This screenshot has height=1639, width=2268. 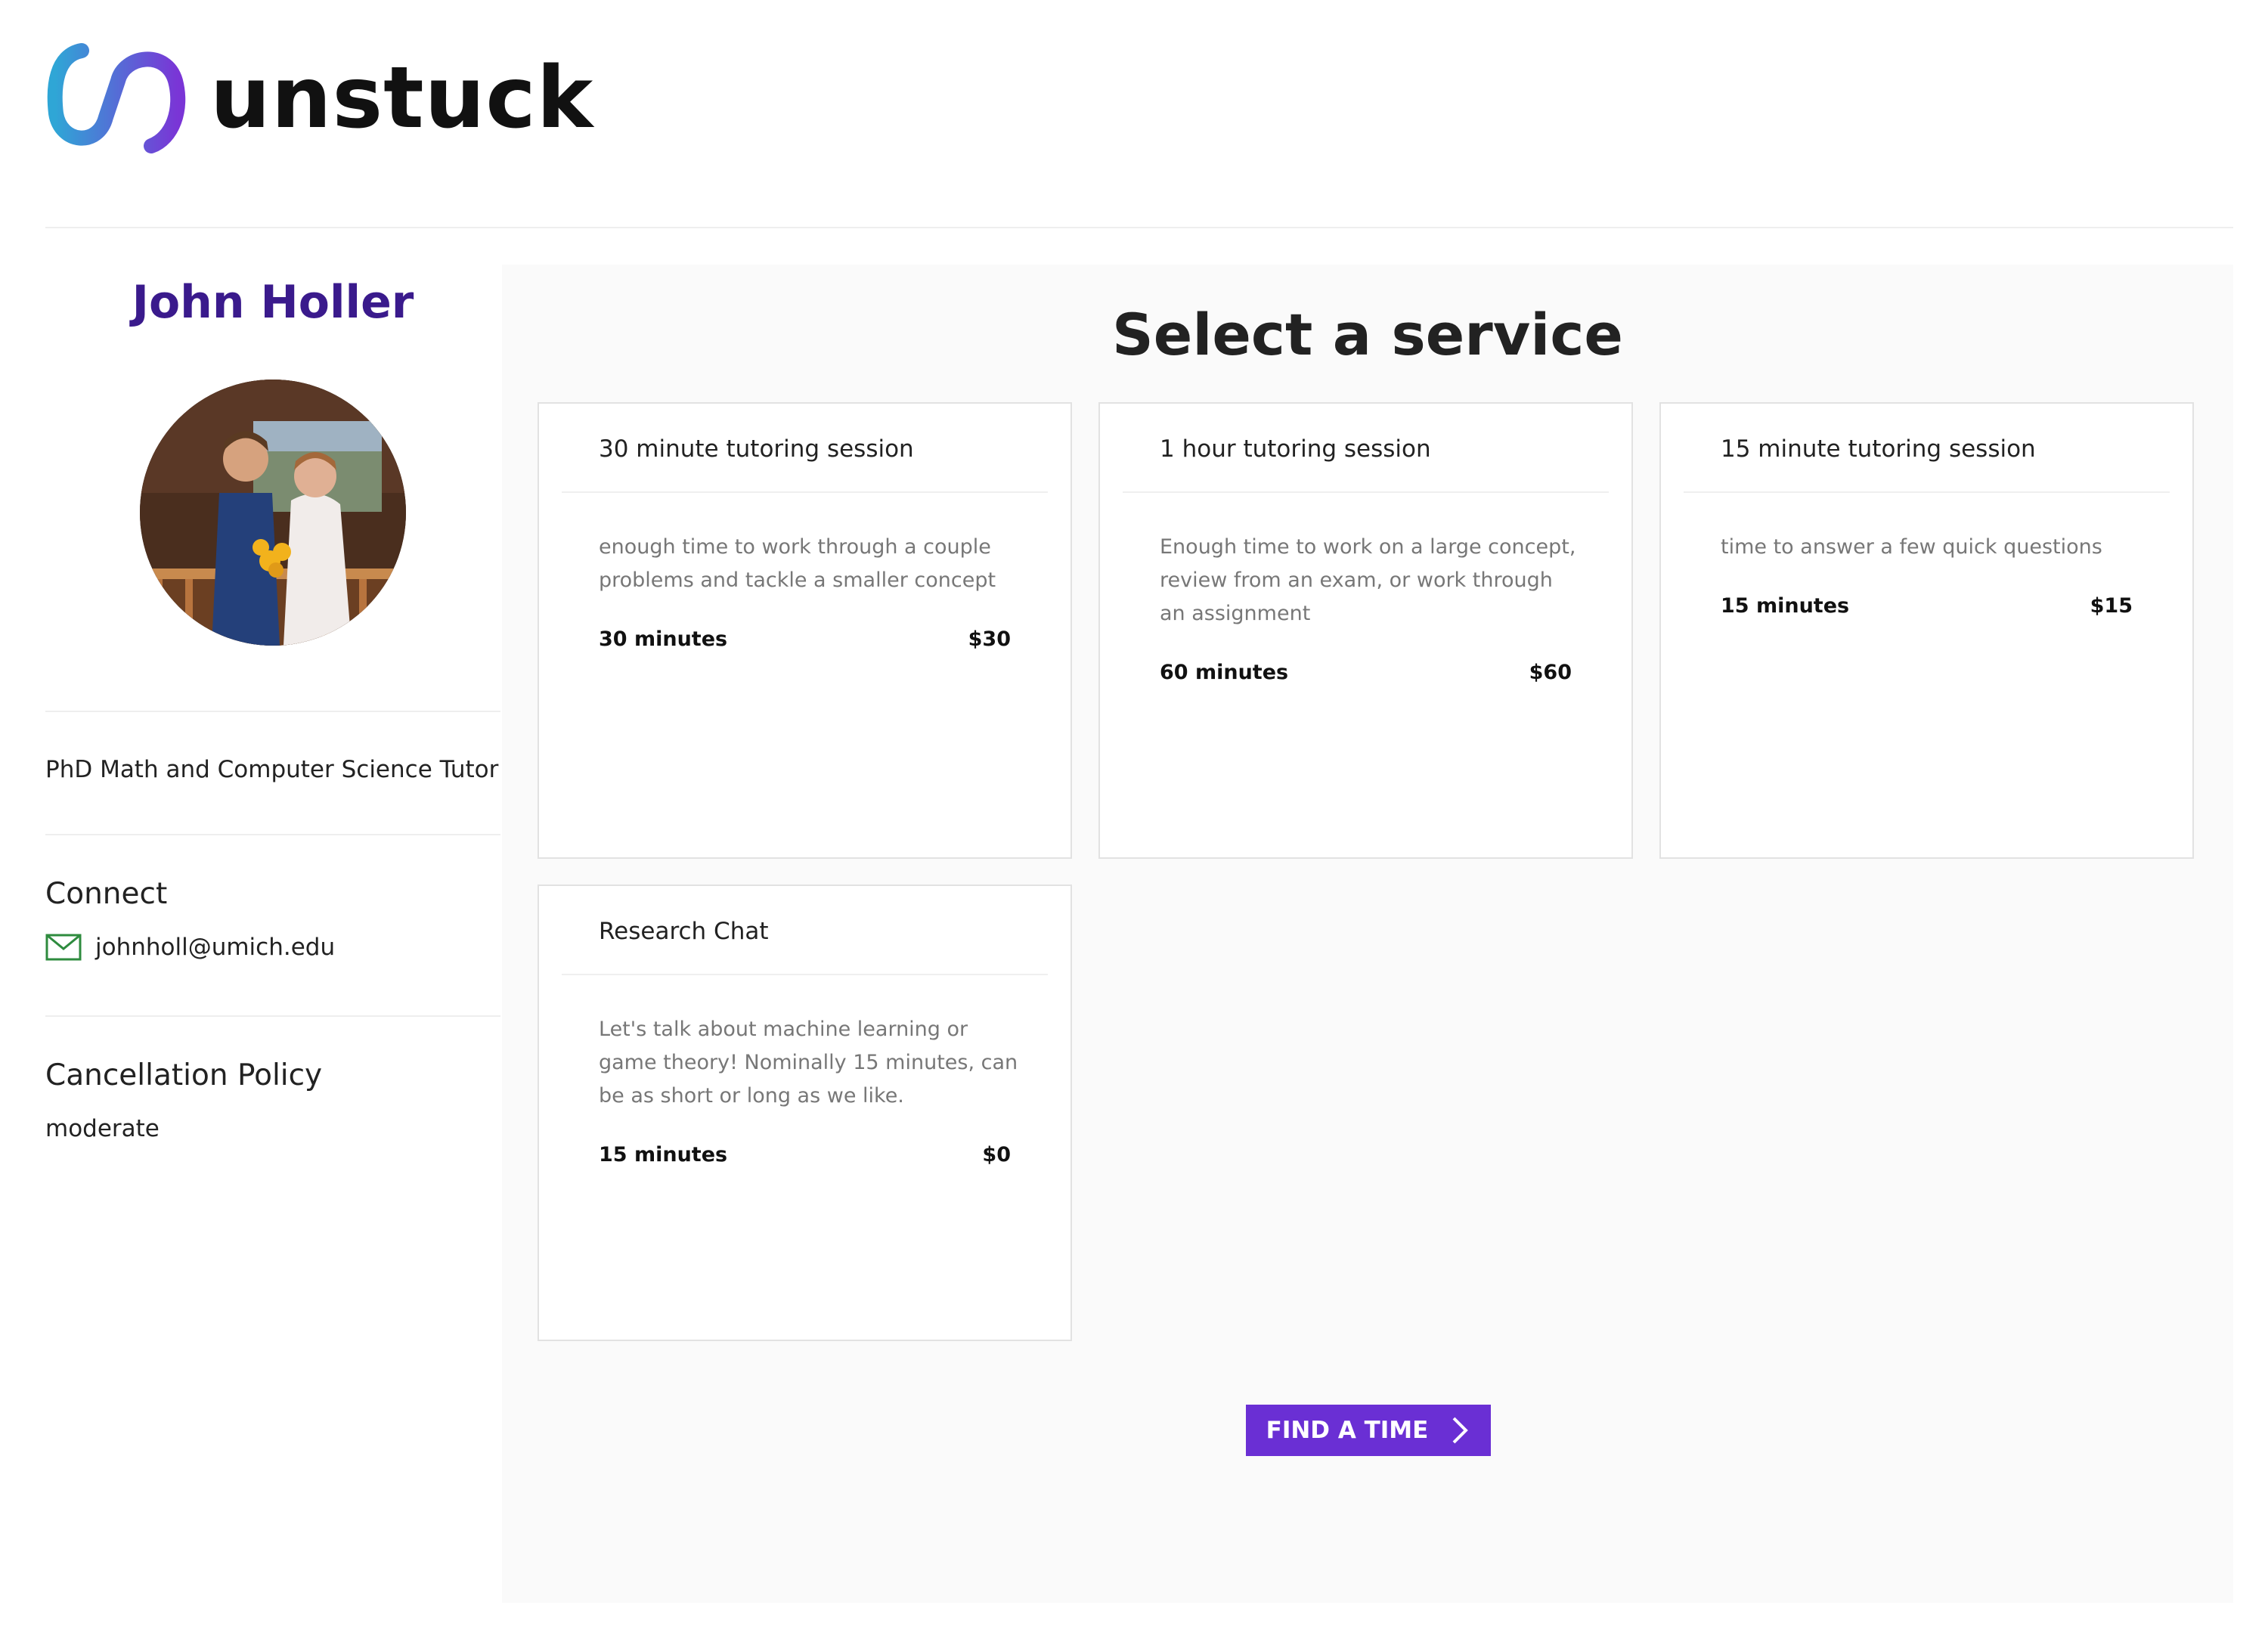 What do you see at coordinates (102, 1128) in the screenshot?
I see `cancellation-policy-value: moderate` at bounding box center [102, 1128].